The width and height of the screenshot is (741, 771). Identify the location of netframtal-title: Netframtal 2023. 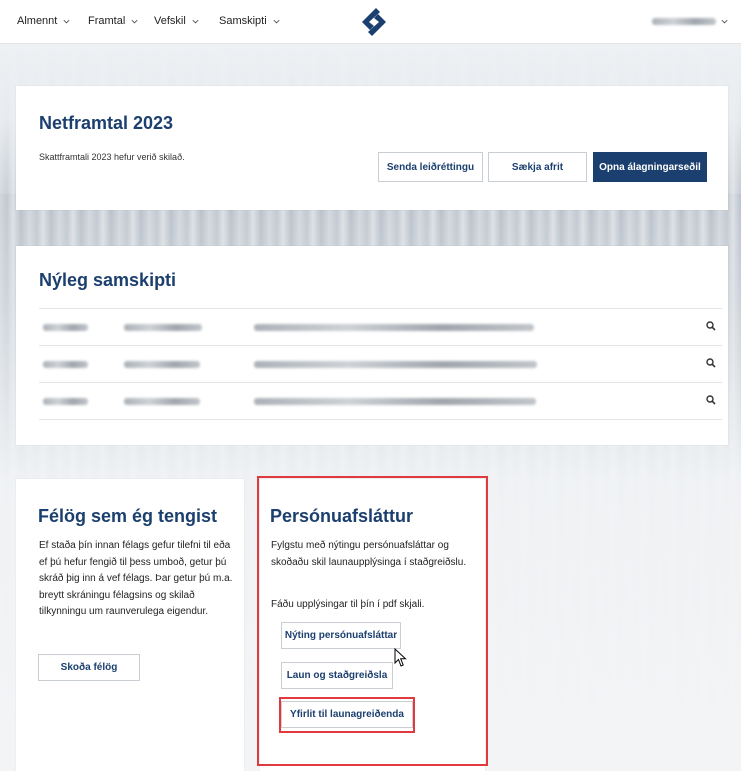
(106, 123).